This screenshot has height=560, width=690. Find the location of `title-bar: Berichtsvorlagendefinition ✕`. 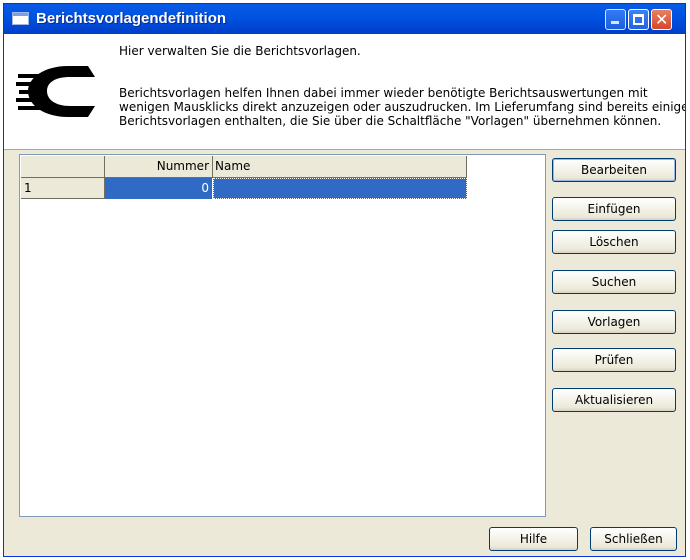

title-bar: Berichtsvorlagendefinition ✕ is located at coordinates (344, 19).